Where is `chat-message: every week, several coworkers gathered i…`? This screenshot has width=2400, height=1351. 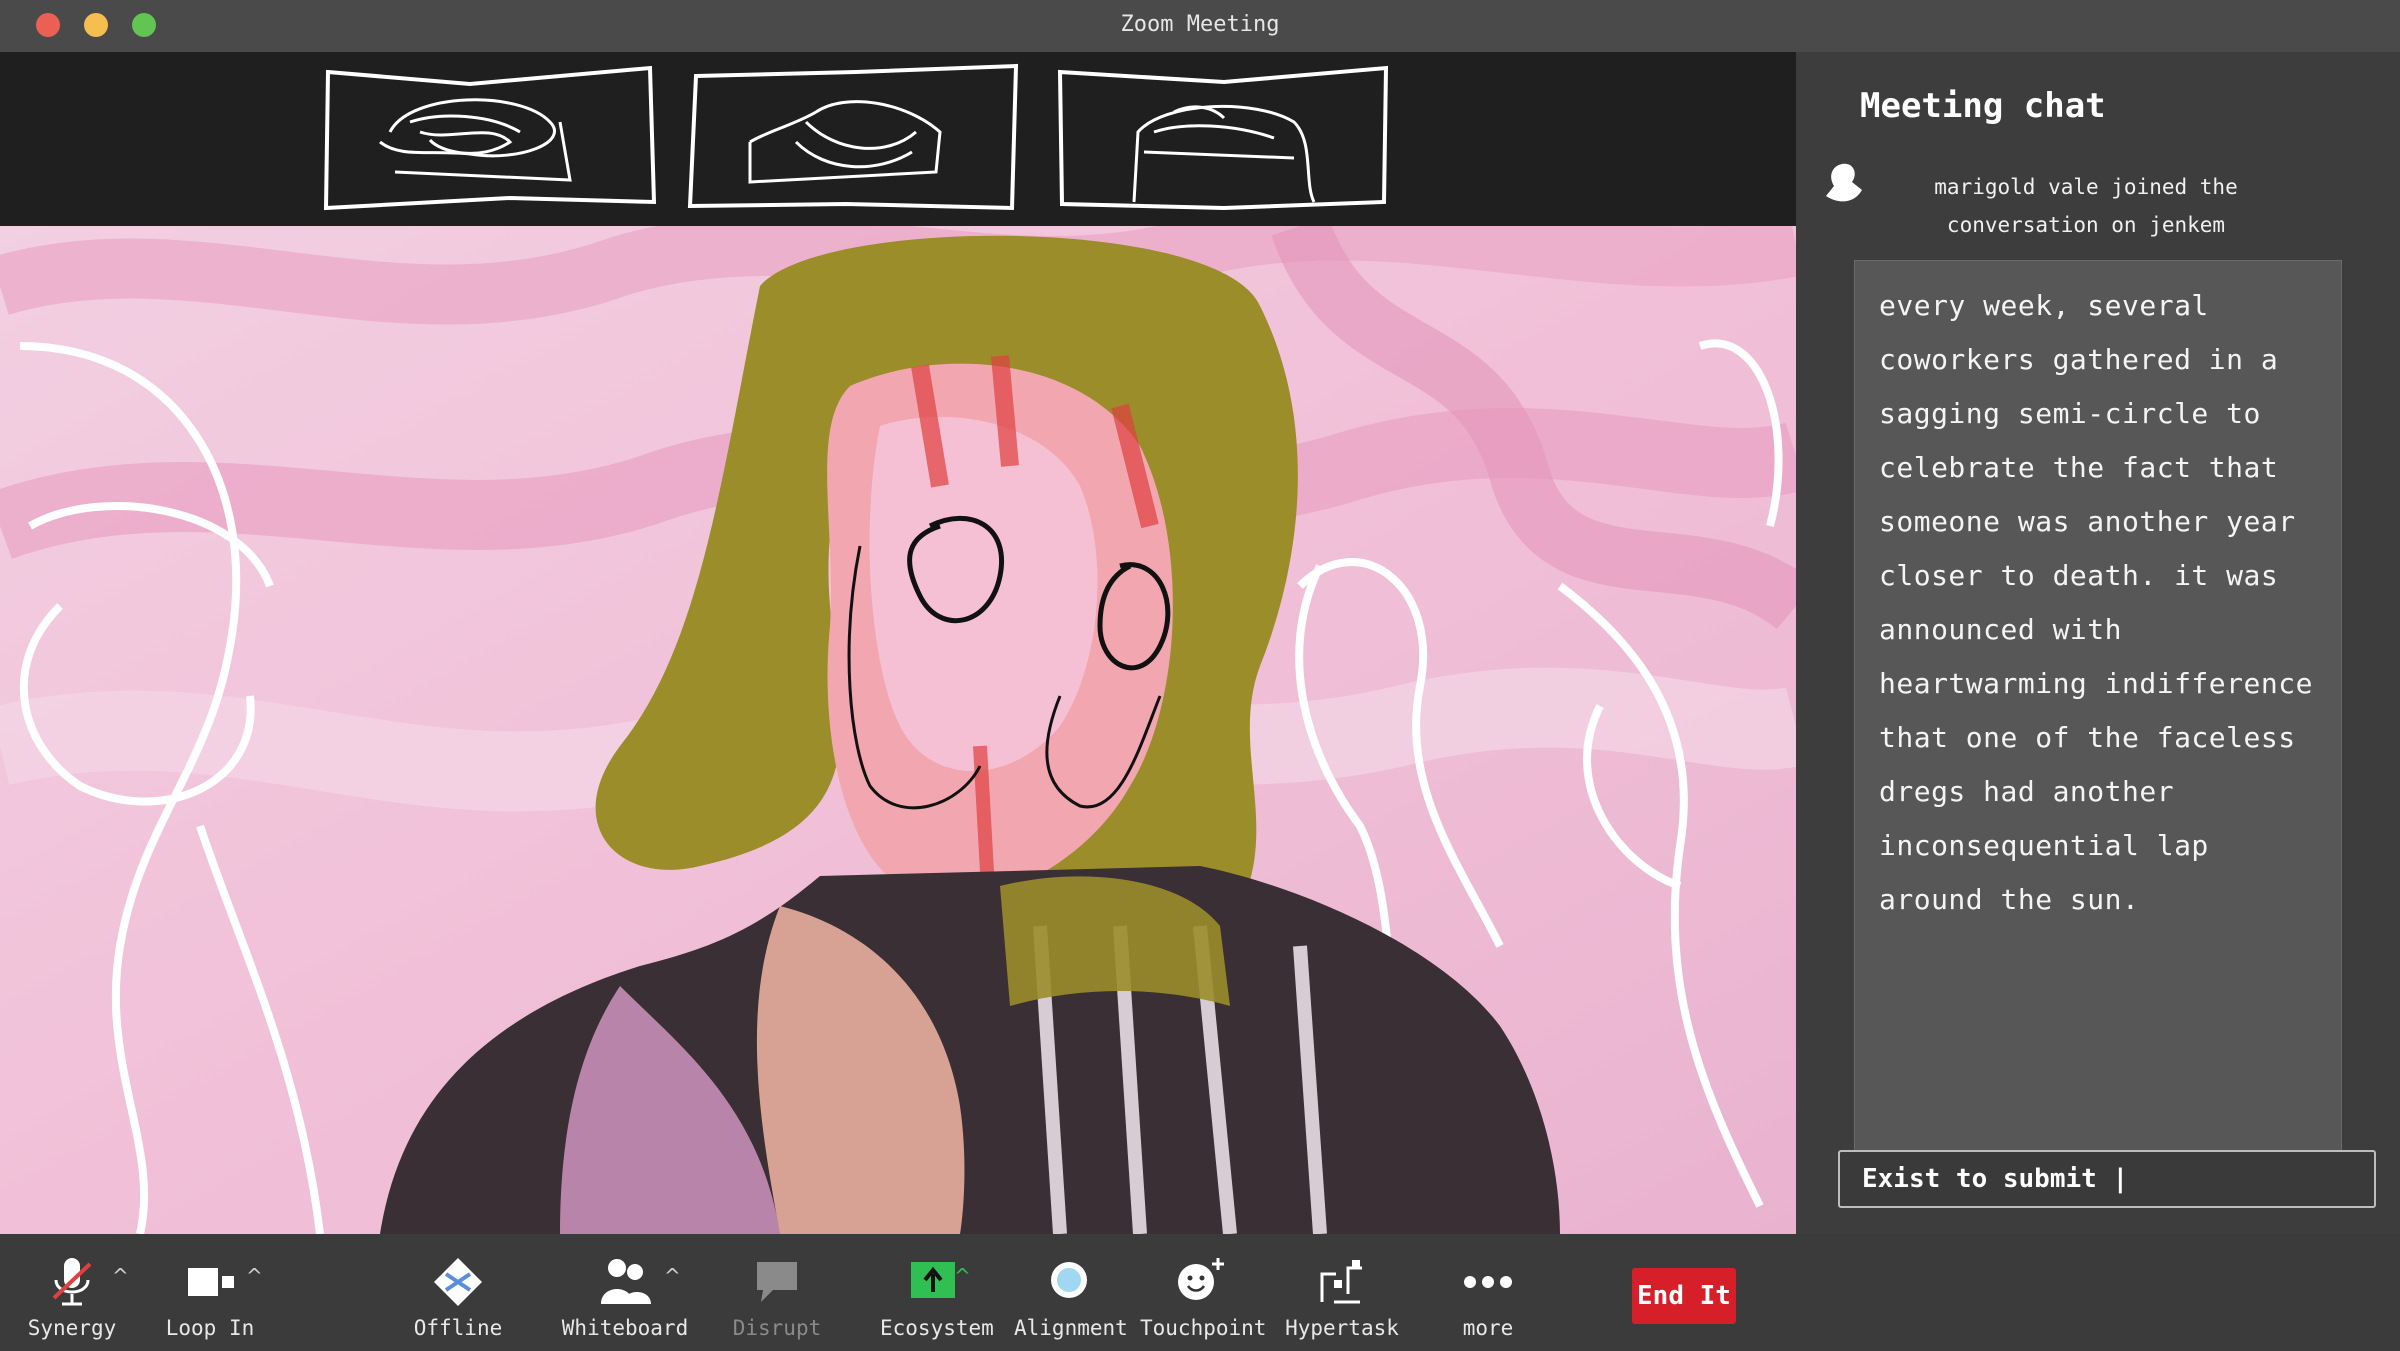
chat-message: every week, several coworkers gathered i… is located at coordinates (2096, 602).